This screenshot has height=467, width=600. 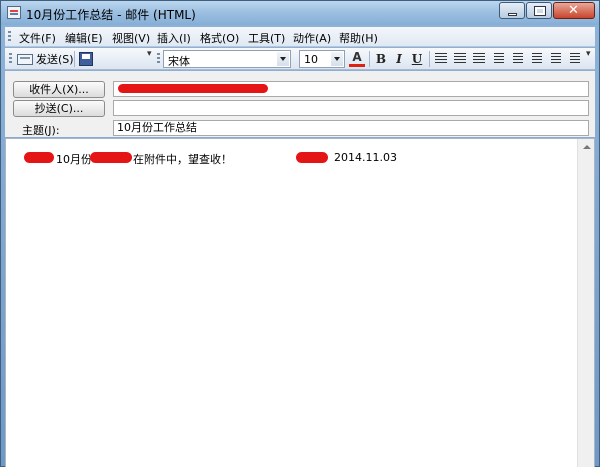 What do you see at coordinates (111, 15) in the screenshot?
I see `window-title: 10月份工作总结 - 邮件 (HTML)` at bounding box center [111, 15].